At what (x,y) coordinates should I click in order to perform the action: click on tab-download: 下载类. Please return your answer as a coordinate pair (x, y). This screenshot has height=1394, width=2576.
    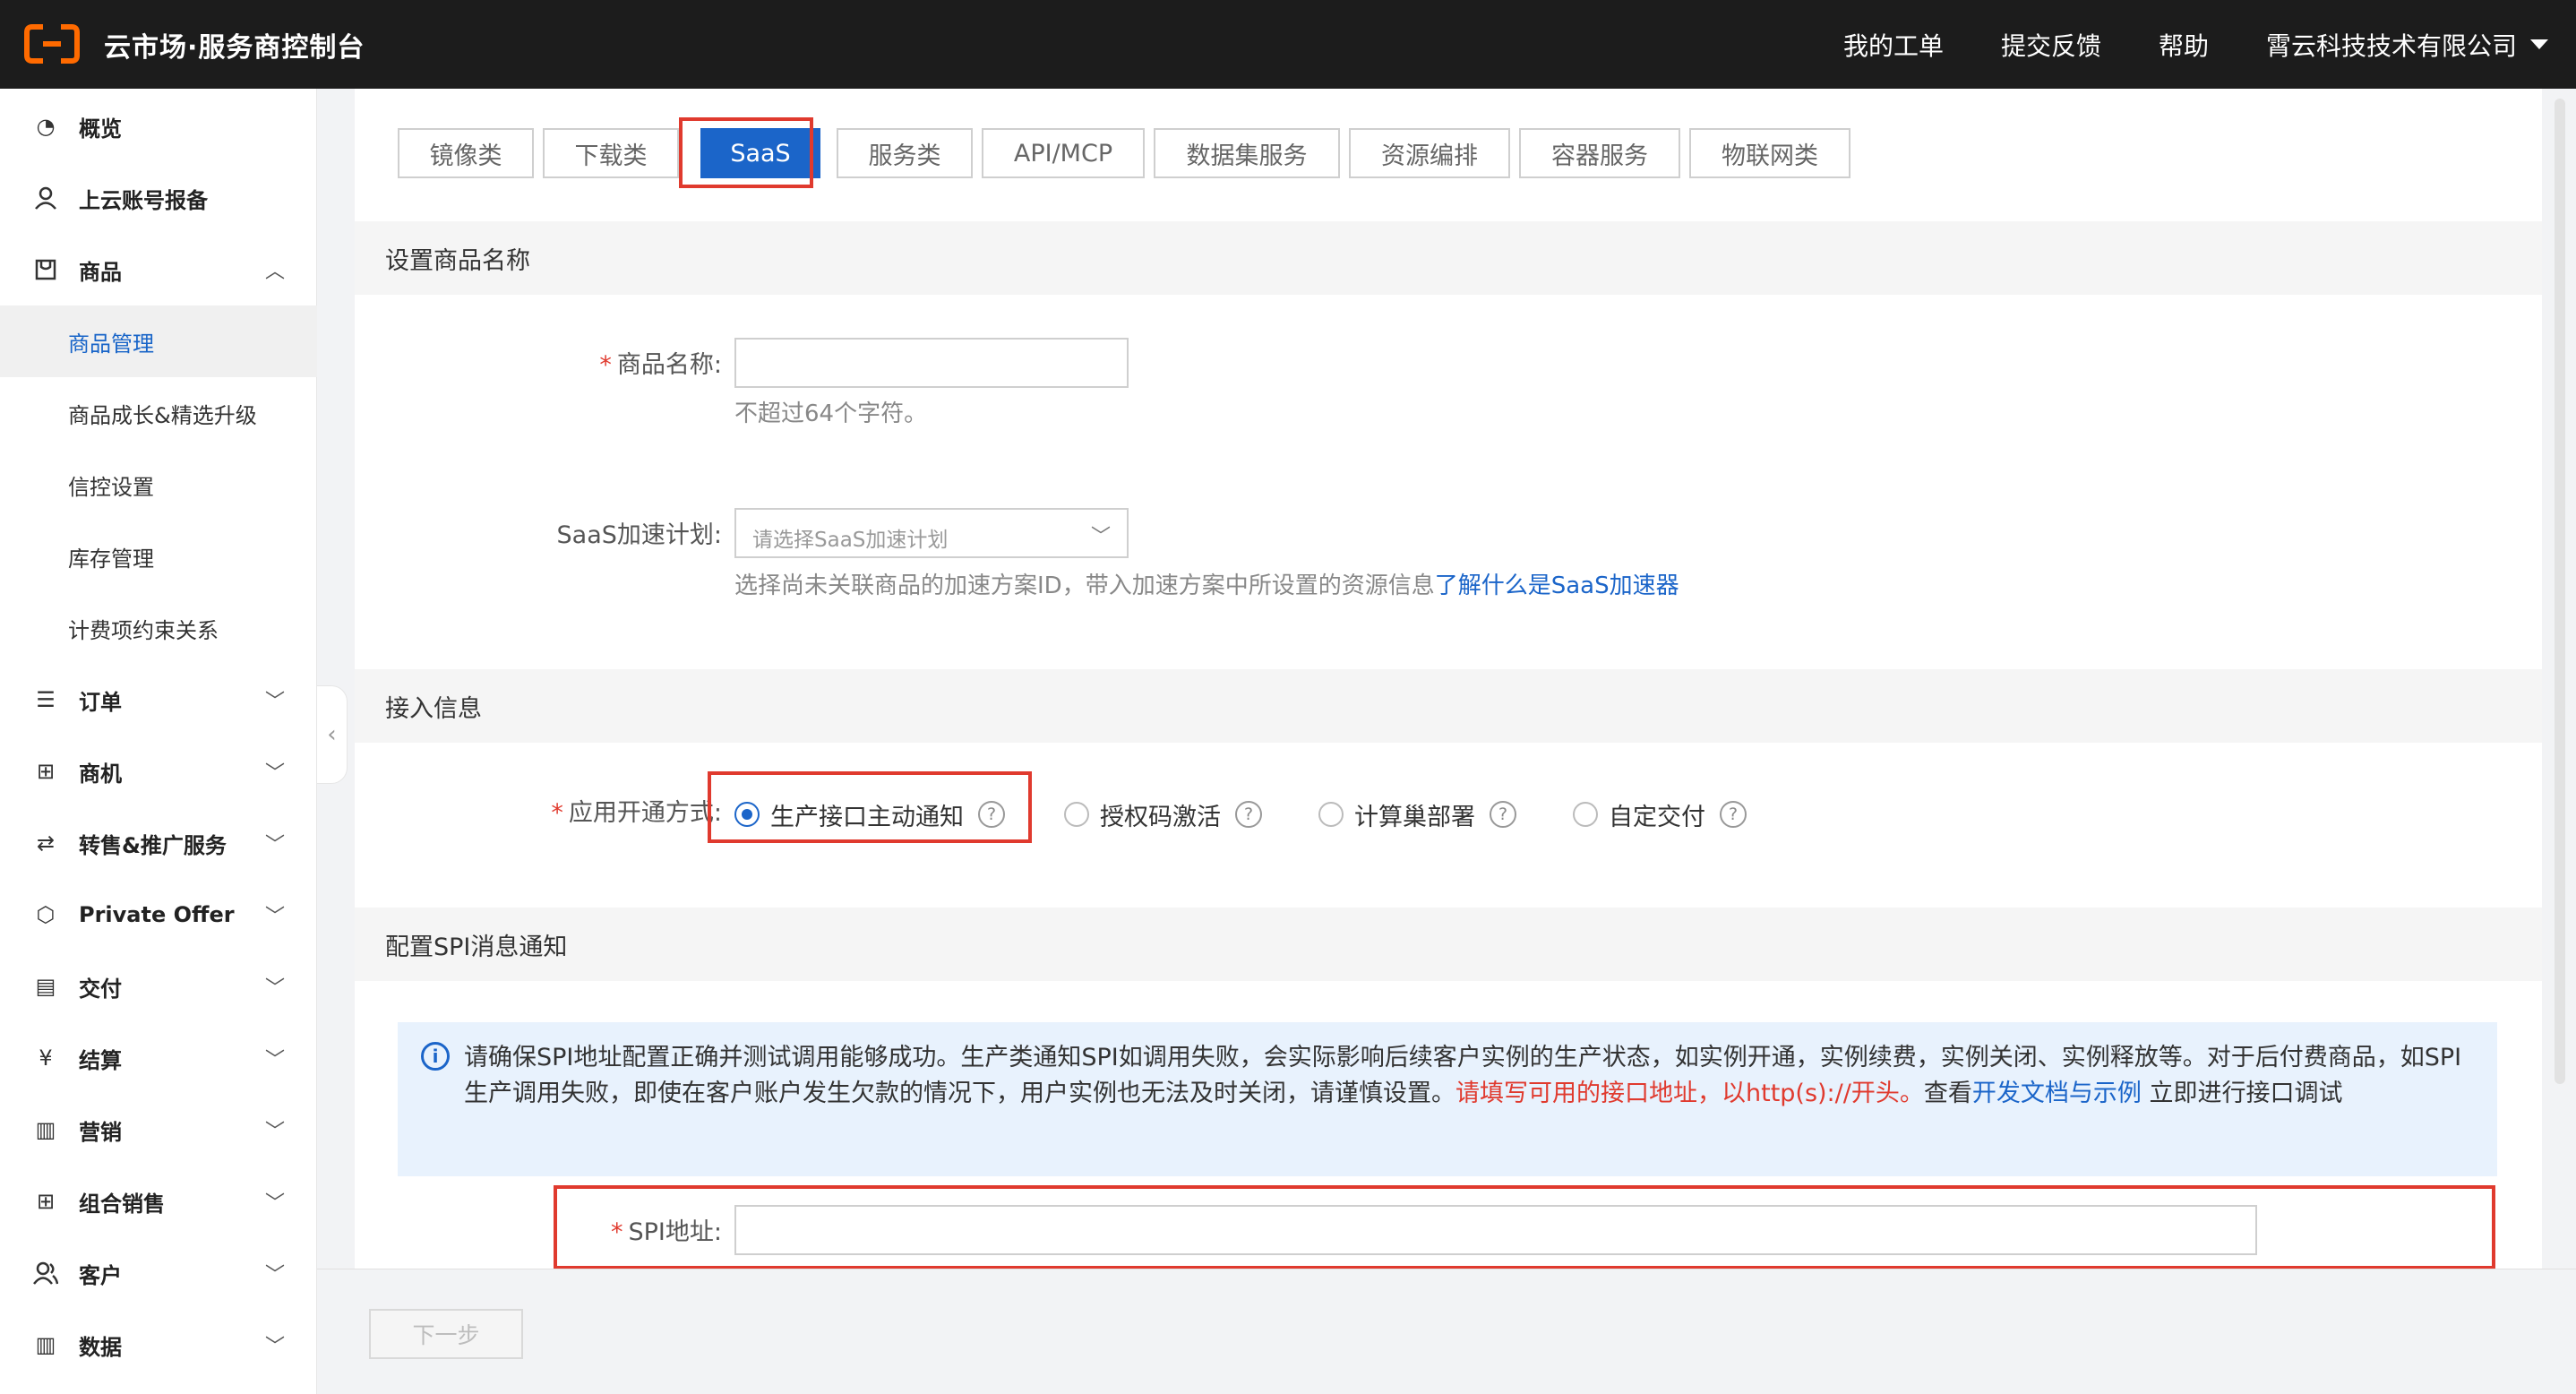
    Looking at the image, I should click on (611, 153).